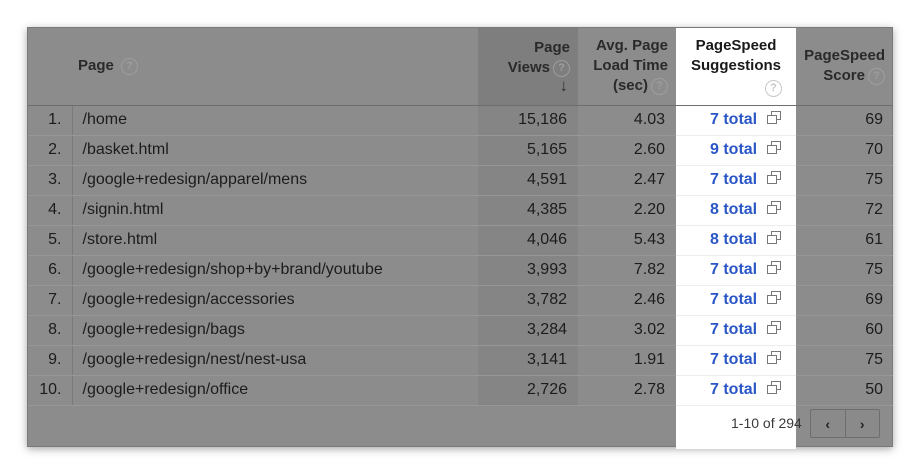 Image resolution: width=920 pixels, height=474 pixels. Describe the element at coordinates (275, 390) in the screenshot. I see `page-path-link: /google+redesign/office` at that location.